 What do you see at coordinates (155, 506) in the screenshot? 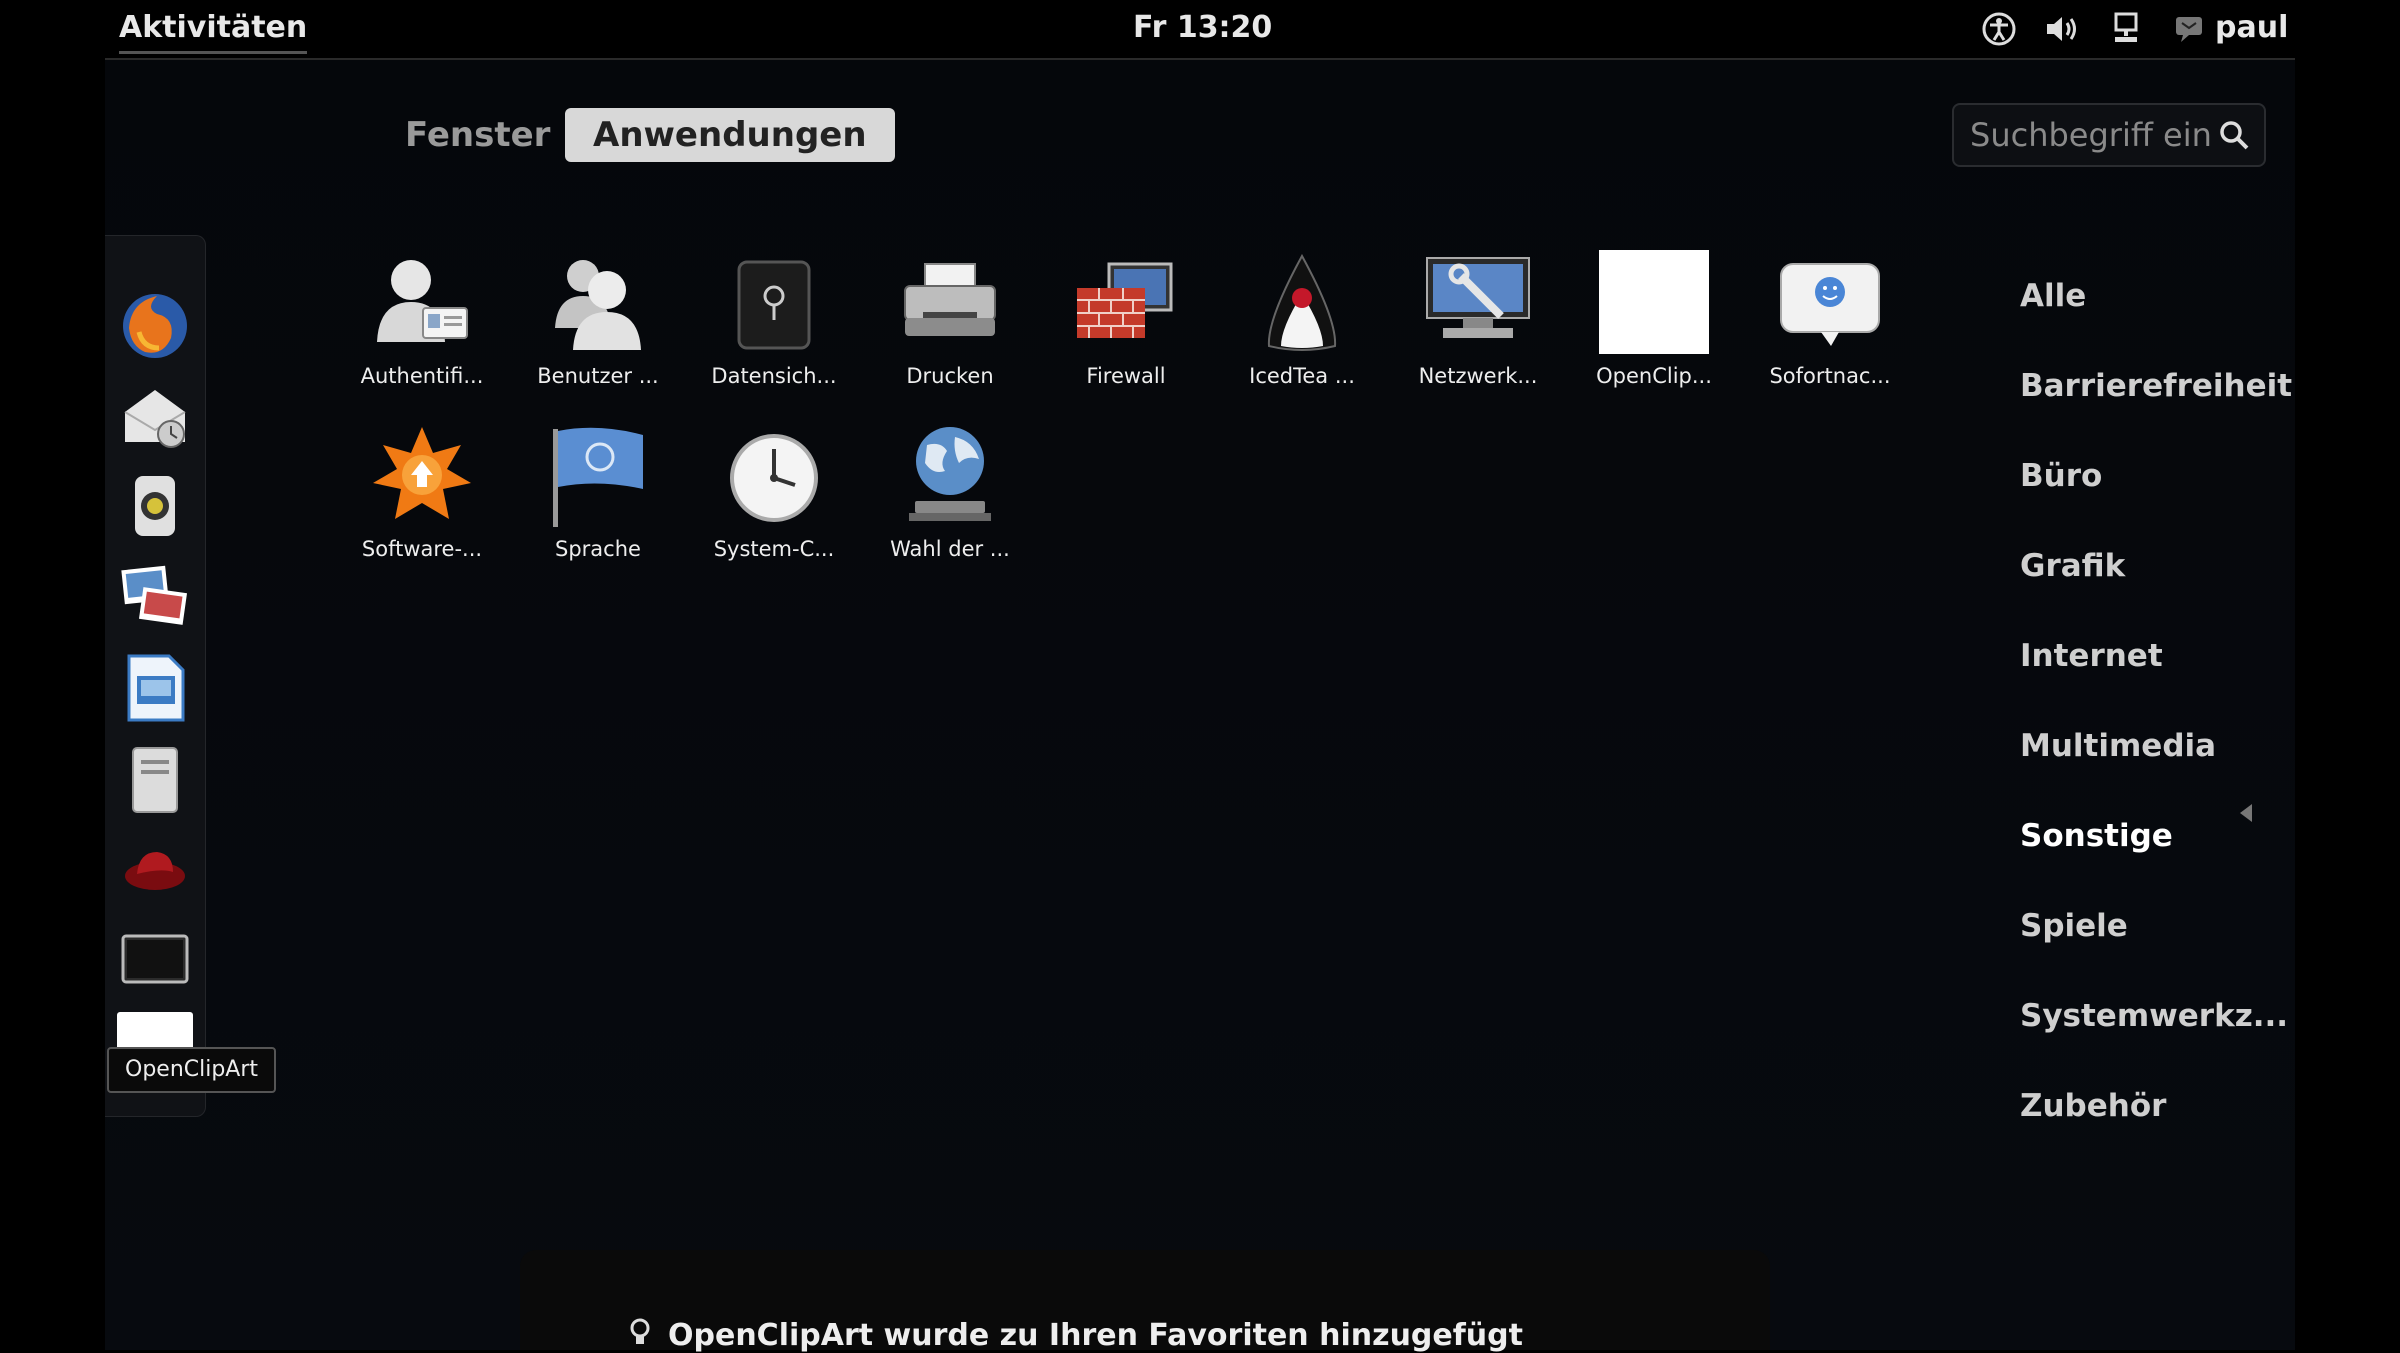
I see `rhythmbox-icon` at bounding box center [155, 506].